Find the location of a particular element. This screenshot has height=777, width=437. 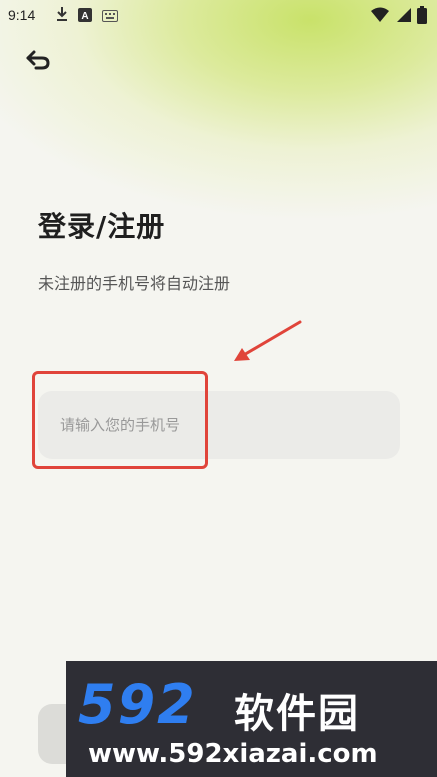

signal-icon is located at coordinates (403, 17).